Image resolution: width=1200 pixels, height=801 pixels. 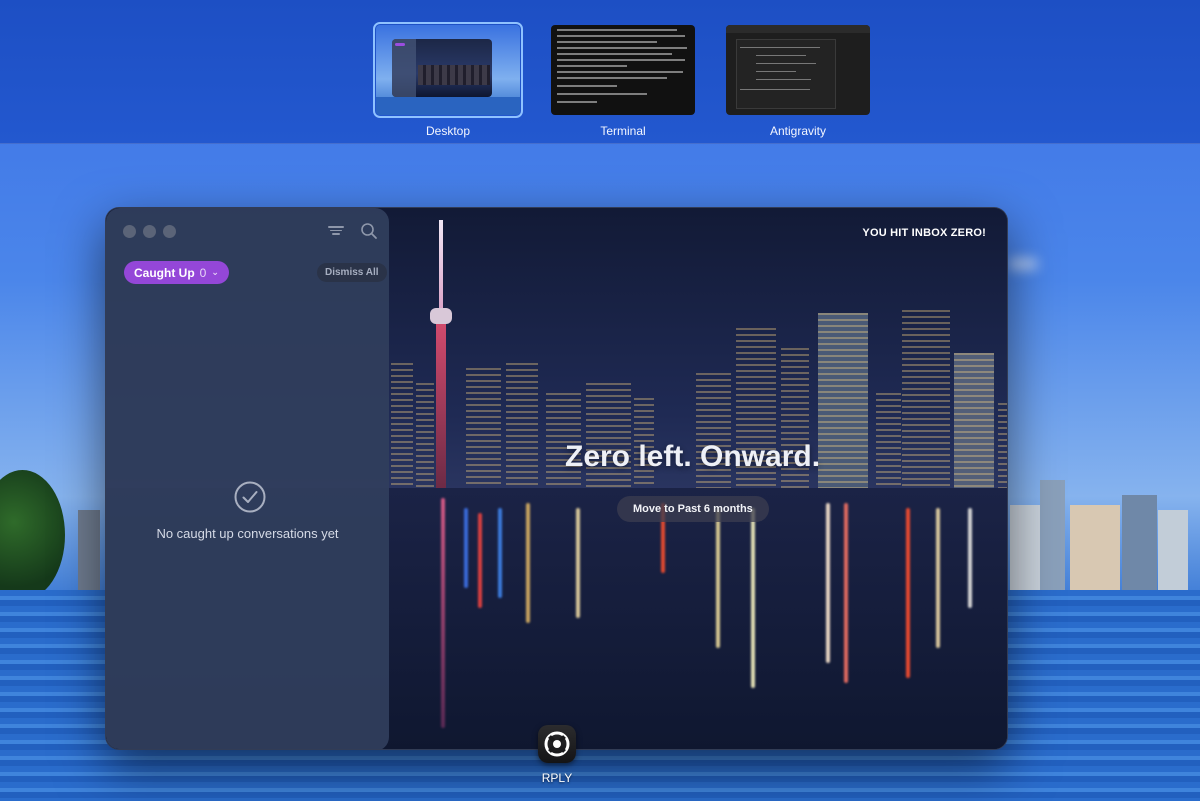 What do you see at coordinates (693, 509) in the screenshot?
I see `move-to-past-button: Move to Past 6 months` at bounding box center [693, 509].